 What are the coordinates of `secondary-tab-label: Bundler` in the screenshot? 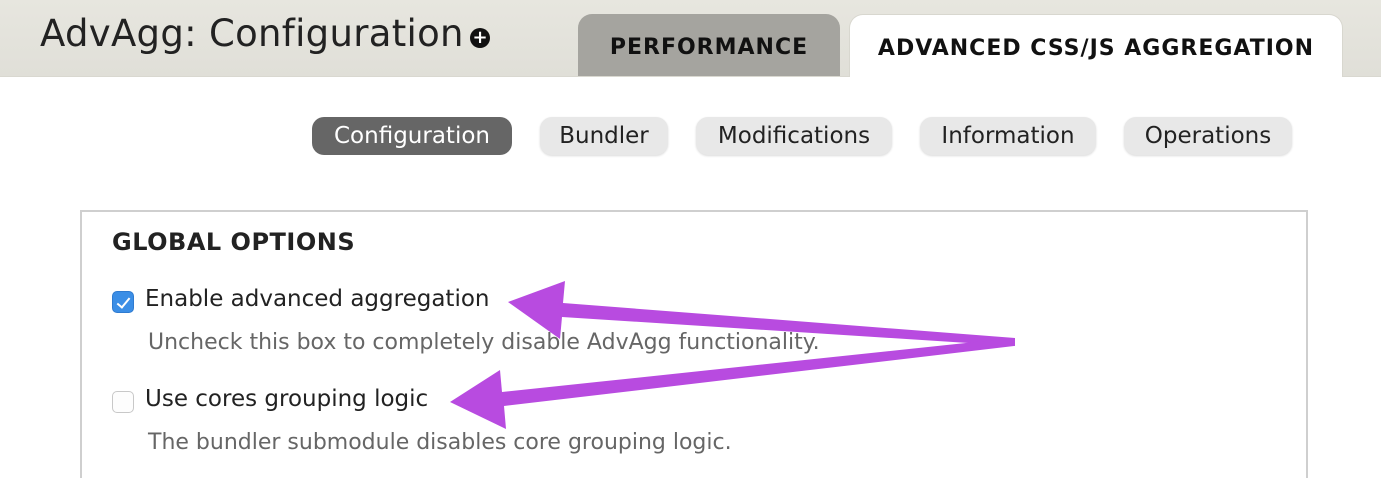 It's located at (604, 136).